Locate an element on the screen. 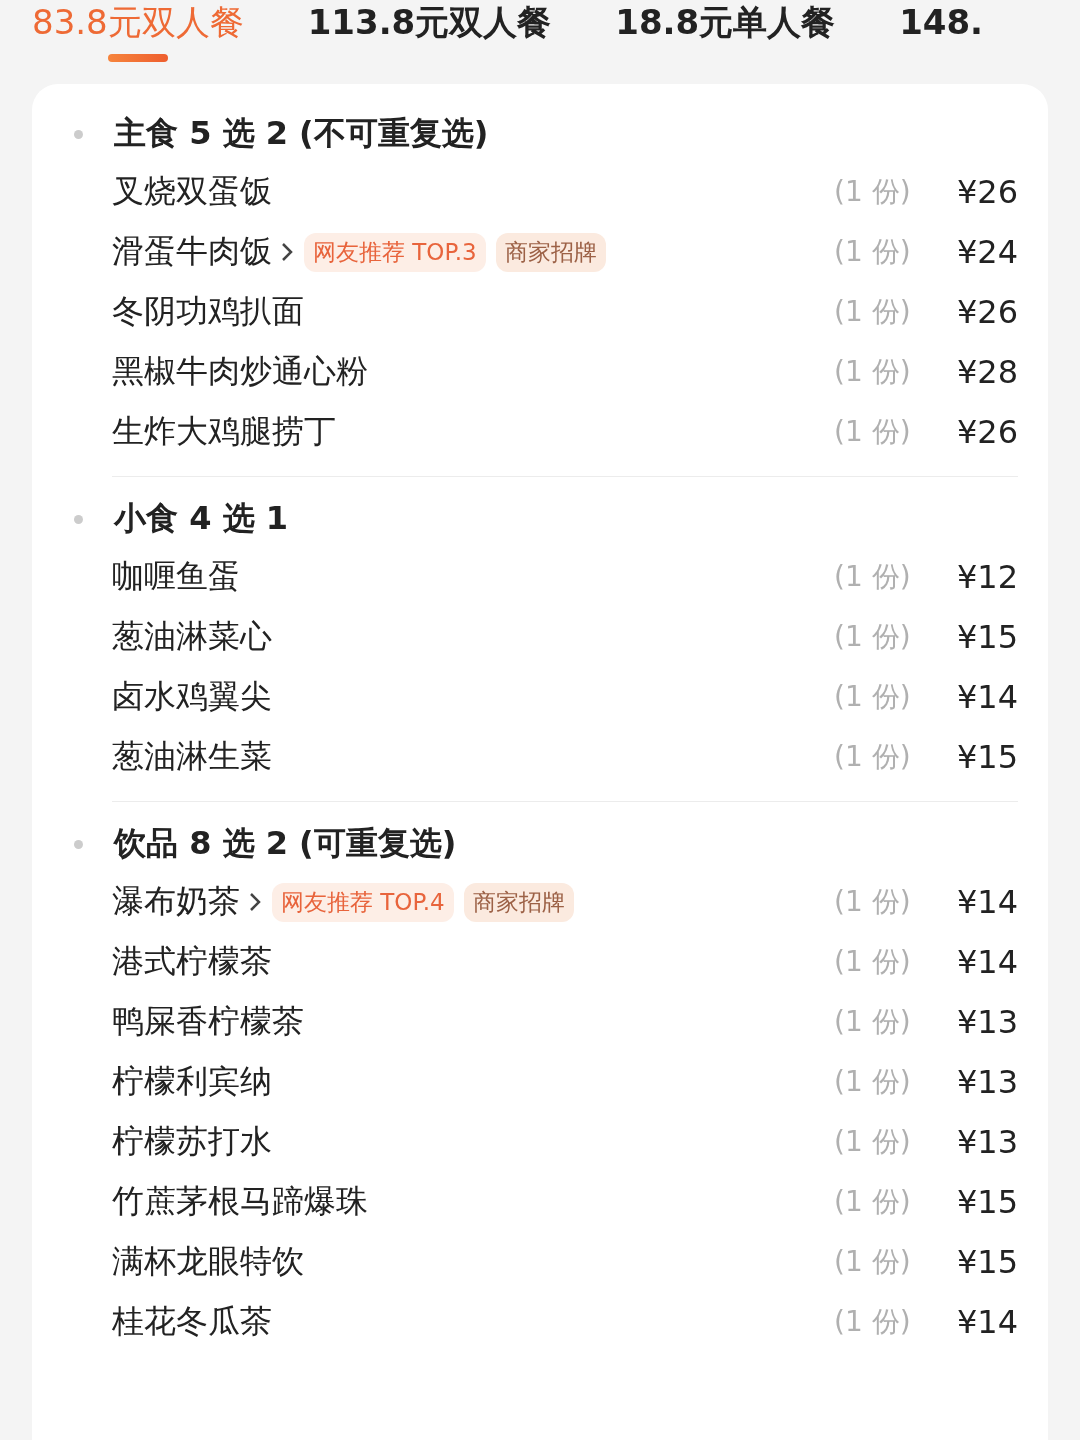 This screenshot has width=1080, height=1440. dish-name: 鸭屎香柠檬茶 is located at coordinates (208, 1021).